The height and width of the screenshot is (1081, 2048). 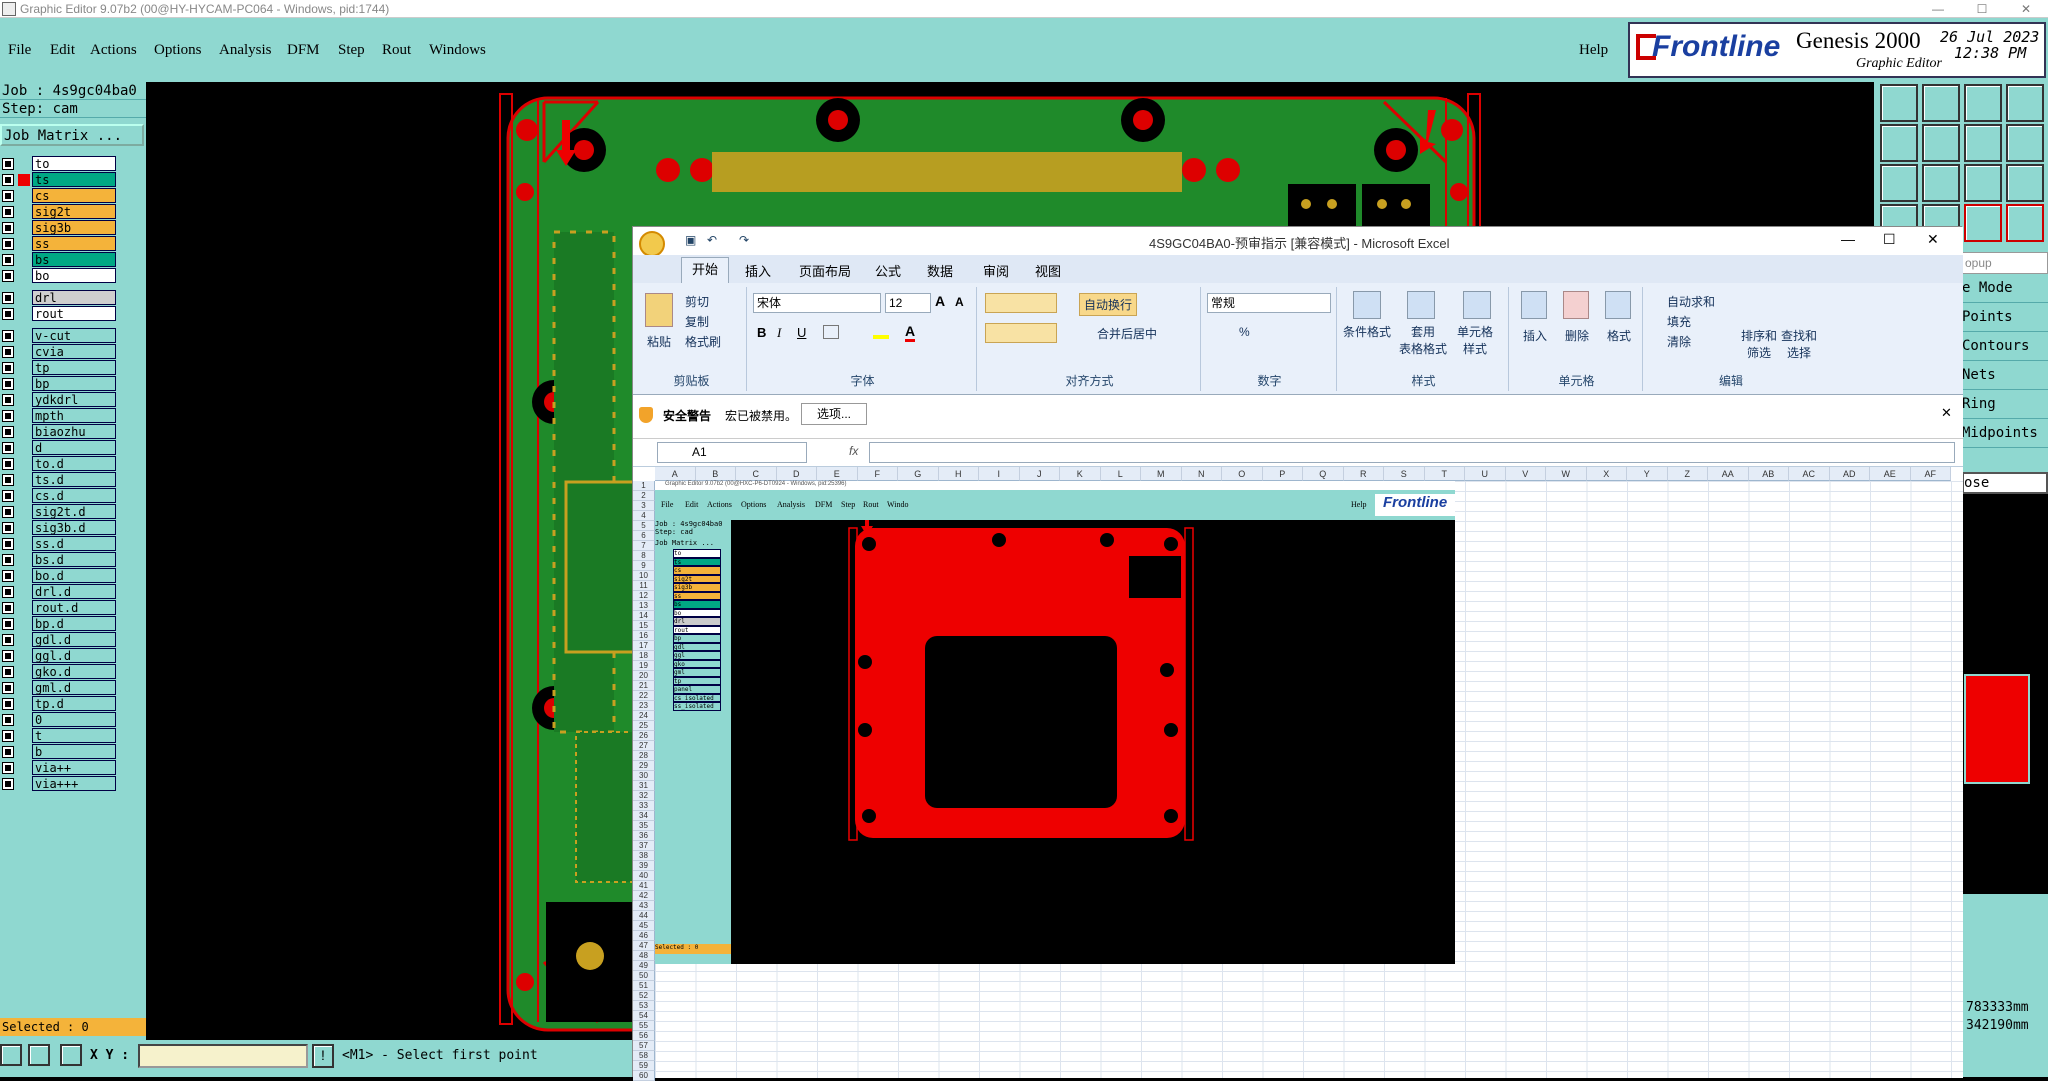 What do you see at coordinates (1768, 474) in the screenshot?
I see `column-header: AB` at bounding box center [1768, 474].